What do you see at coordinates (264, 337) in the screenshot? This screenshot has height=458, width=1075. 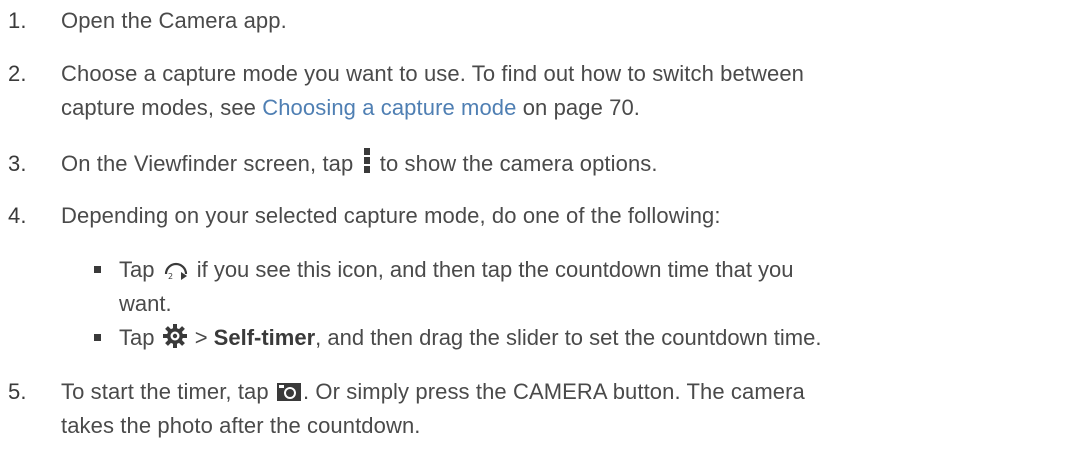 I see `self-timer-label: Self-timer` at bounding box center [264, 337].